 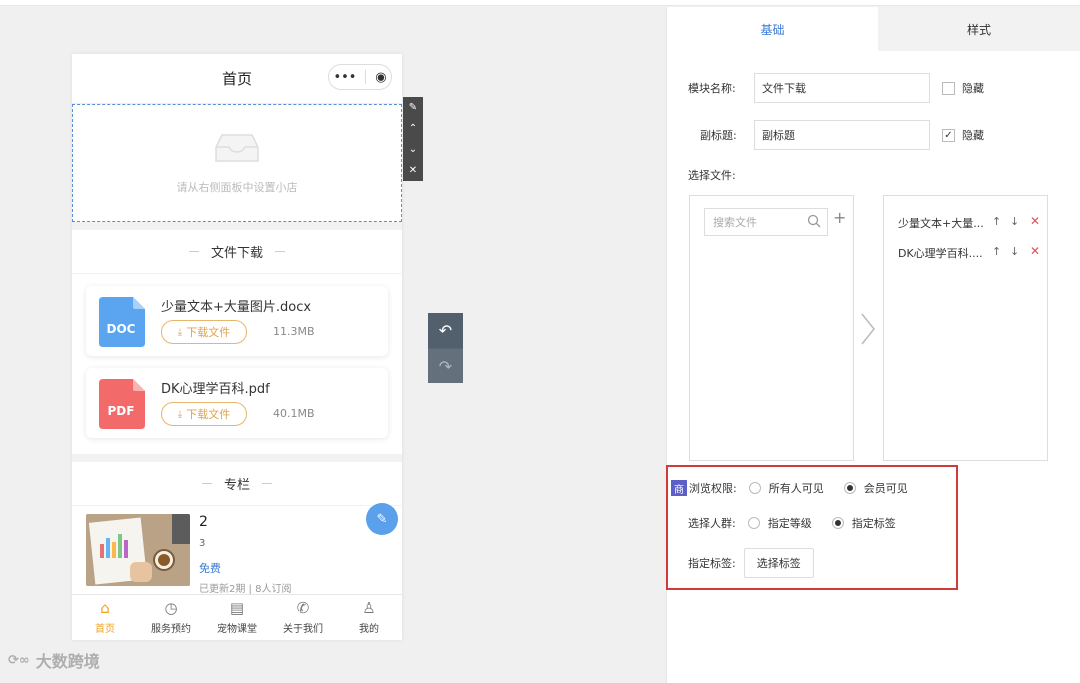 I want to click on column-subtitle: 3, so click(x=202, y=543).